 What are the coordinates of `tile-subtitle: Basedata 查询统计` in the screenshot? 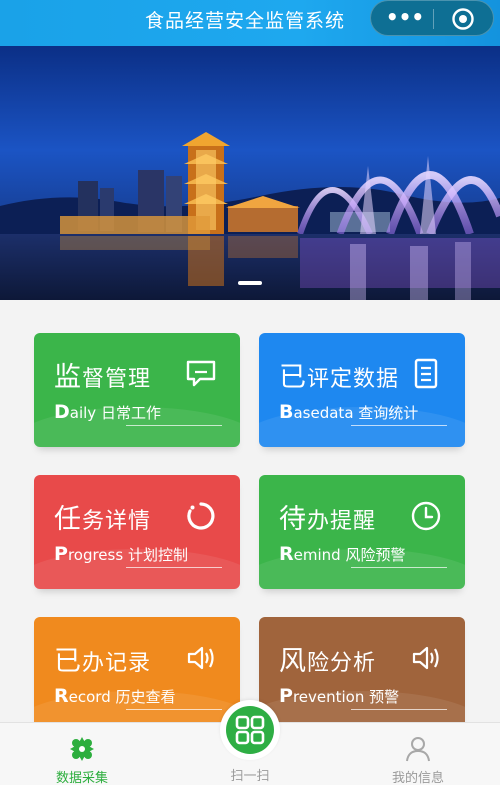 It's located at (349, 412).